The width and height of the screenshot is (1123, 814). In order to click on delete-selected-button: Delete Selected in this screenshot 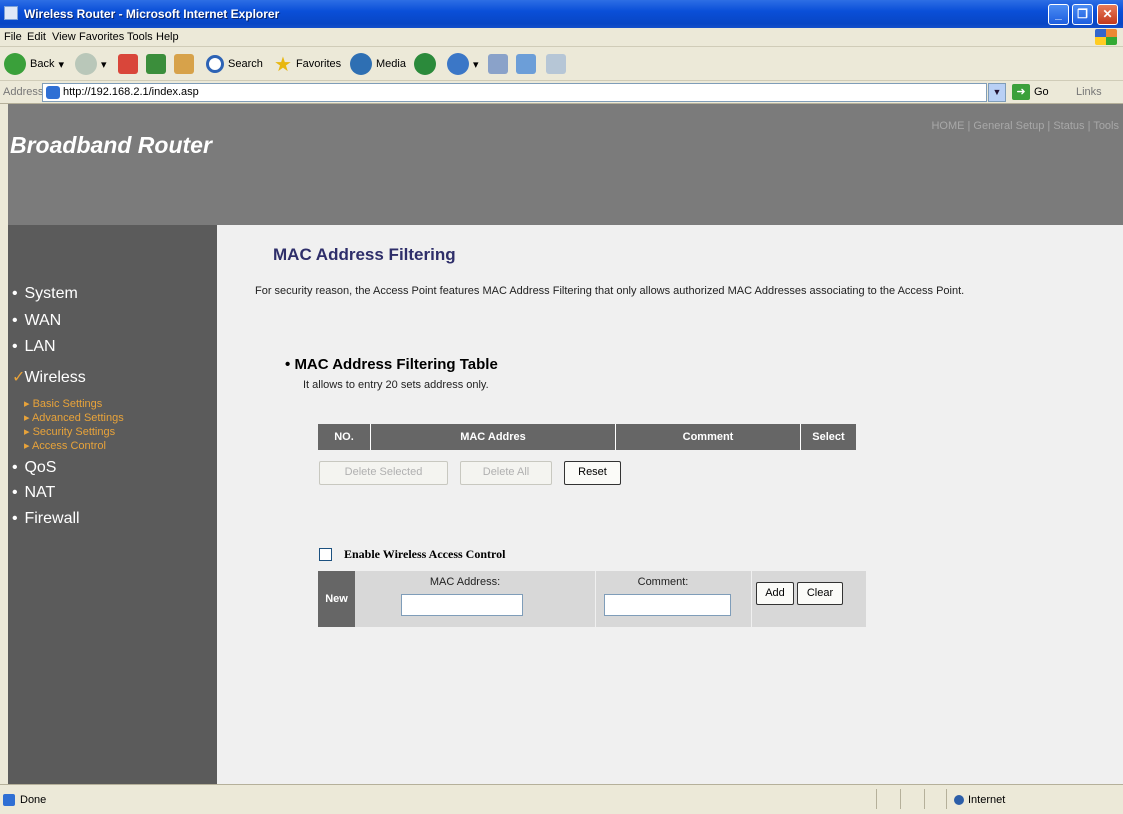, I will do `click(383, 473)`.